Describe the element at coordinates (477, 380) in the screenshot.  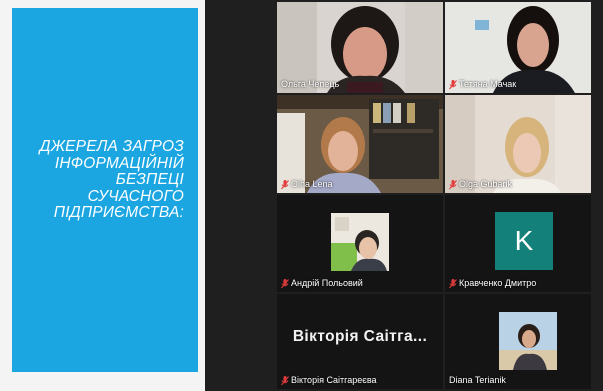
I see `participant-name: Diana Terianik` at that location.